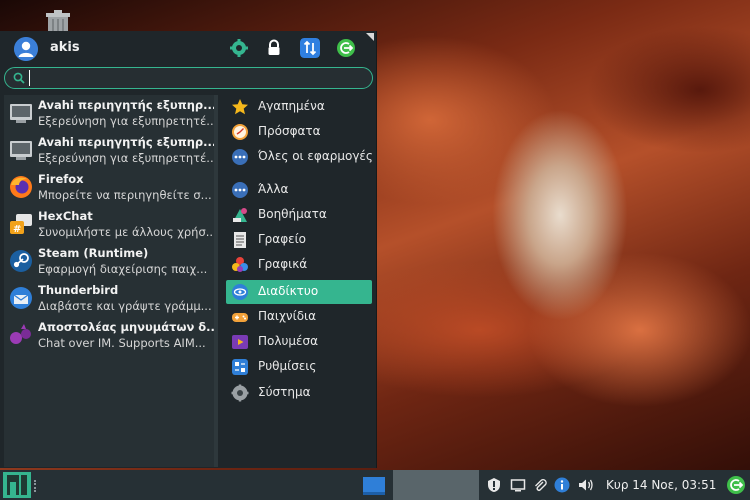  I want to click on pidgin-icon, so click(20, 334).